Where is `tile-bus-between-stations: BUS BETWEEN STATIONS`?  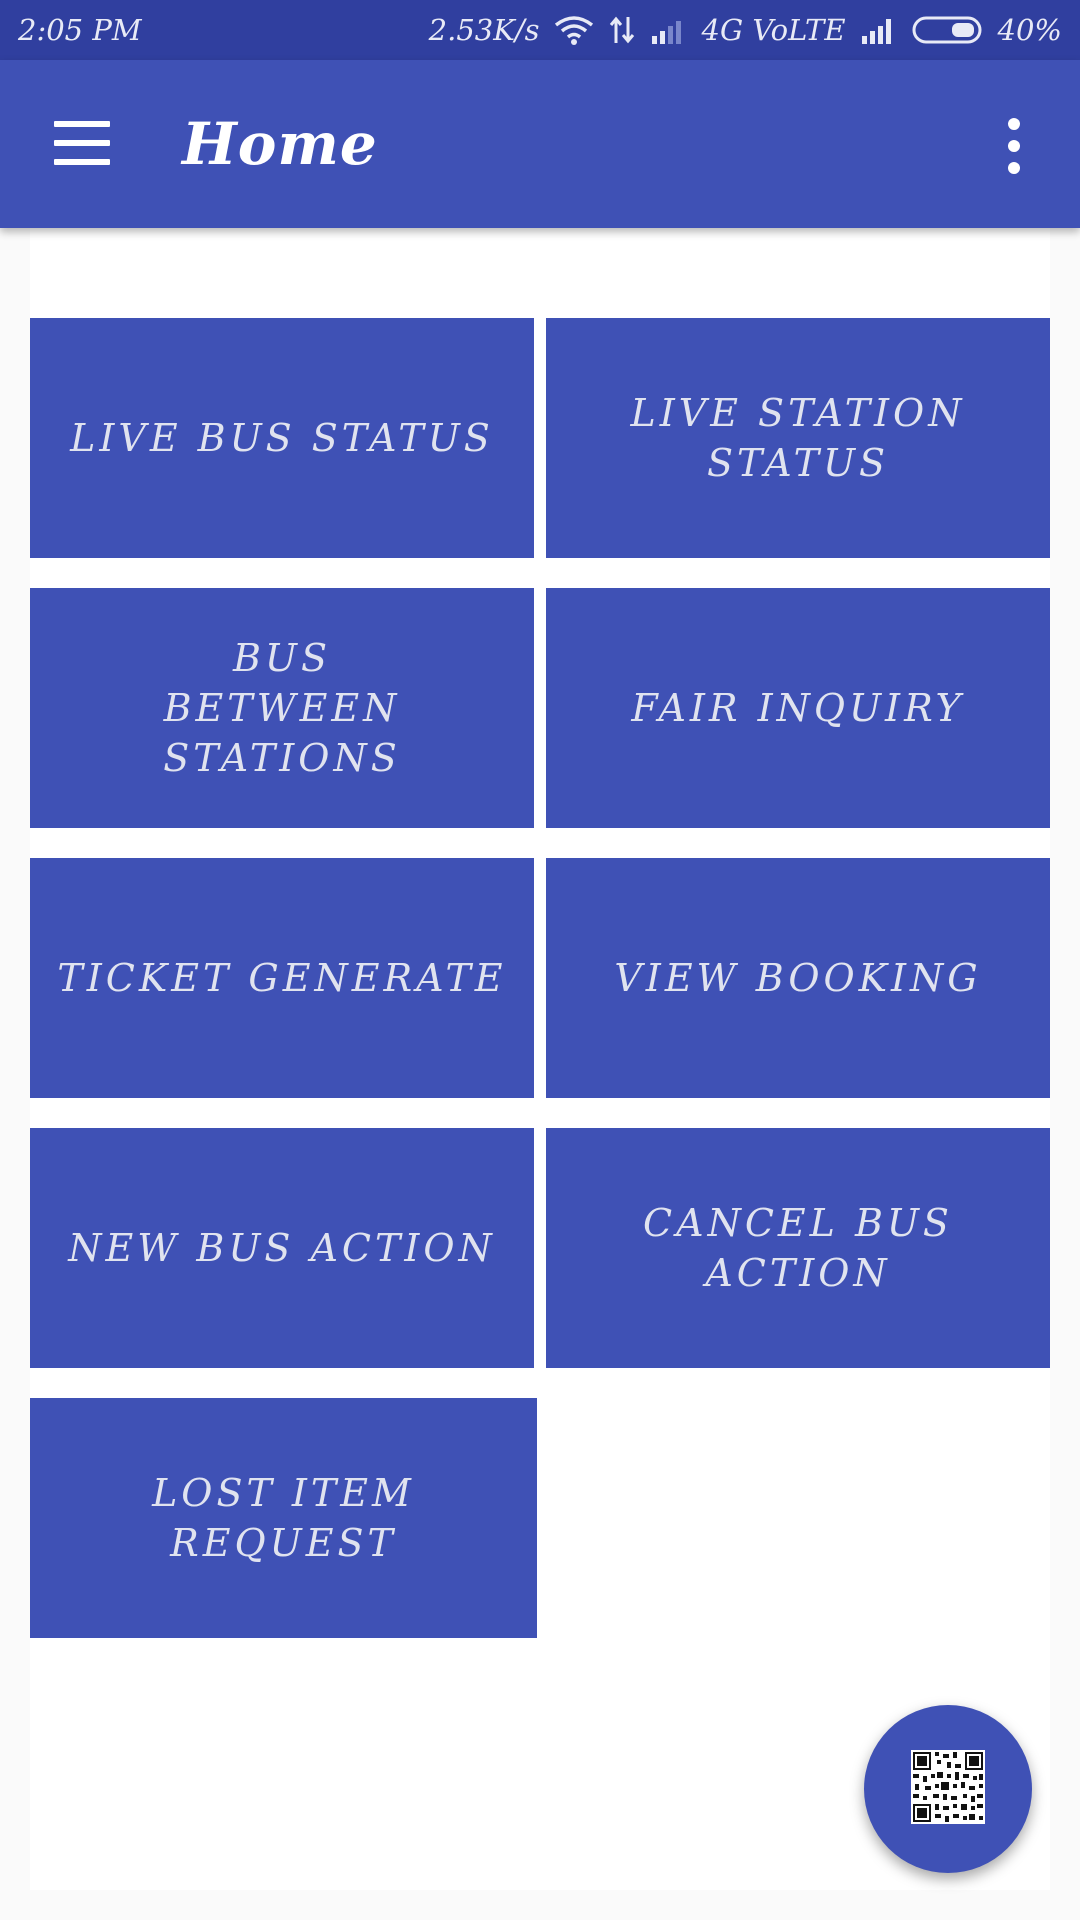
tile-bus-between-stations: BUS BETWEEN STATIONS is located at coordinates (282, 708).